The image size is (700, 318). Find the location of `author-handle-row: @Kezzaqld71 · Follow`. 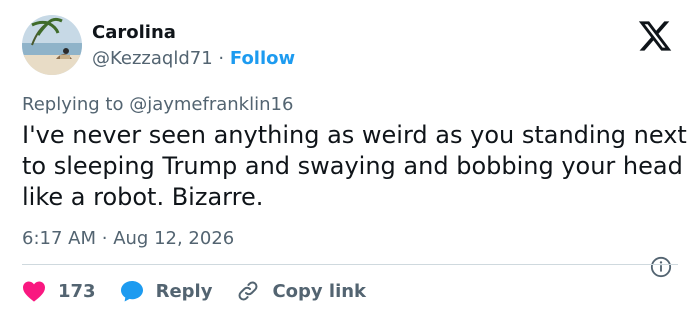

author-handle-row: @Kezzaqld71 · Follow is located at coordinates (193, 59).